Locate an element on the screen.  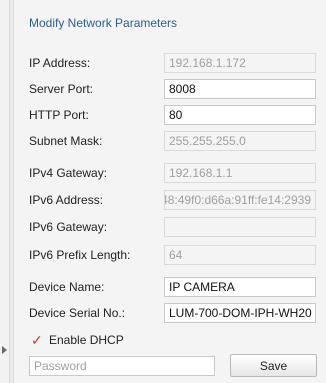
left-rail is located at coordinates (5, 191).